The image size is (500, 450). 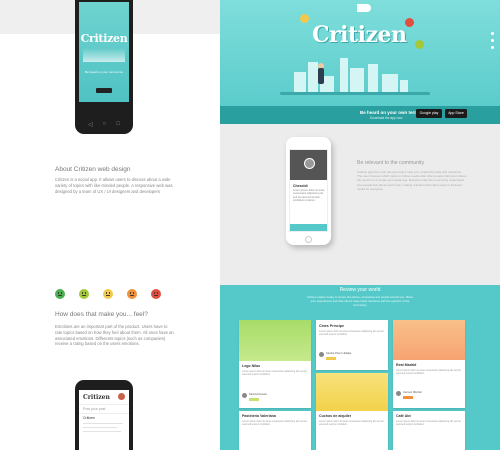 I want to click on card-title: Cuchos de alquiler, so click(x=335, y=416).